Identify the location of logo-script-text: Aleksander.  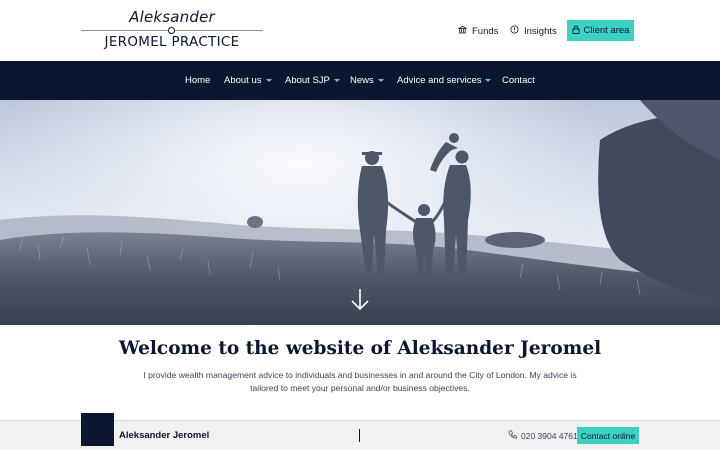
(172, 17).